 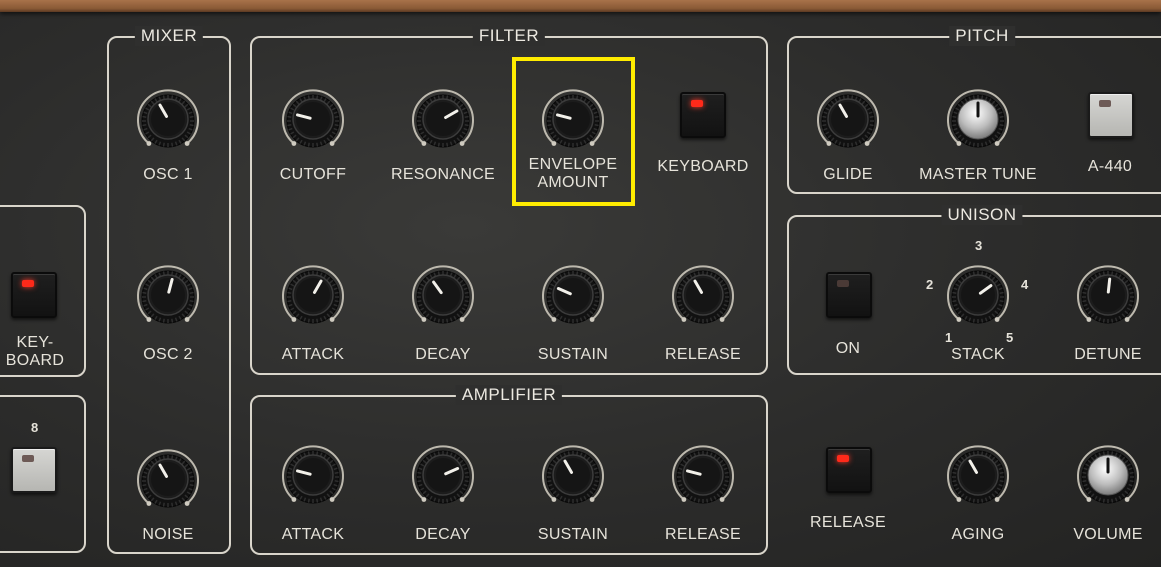 What do you see at coordinates (703, 534) in the screenshot?
I see `amp-release-label: RELEASE` at bounding box center [703, 534].